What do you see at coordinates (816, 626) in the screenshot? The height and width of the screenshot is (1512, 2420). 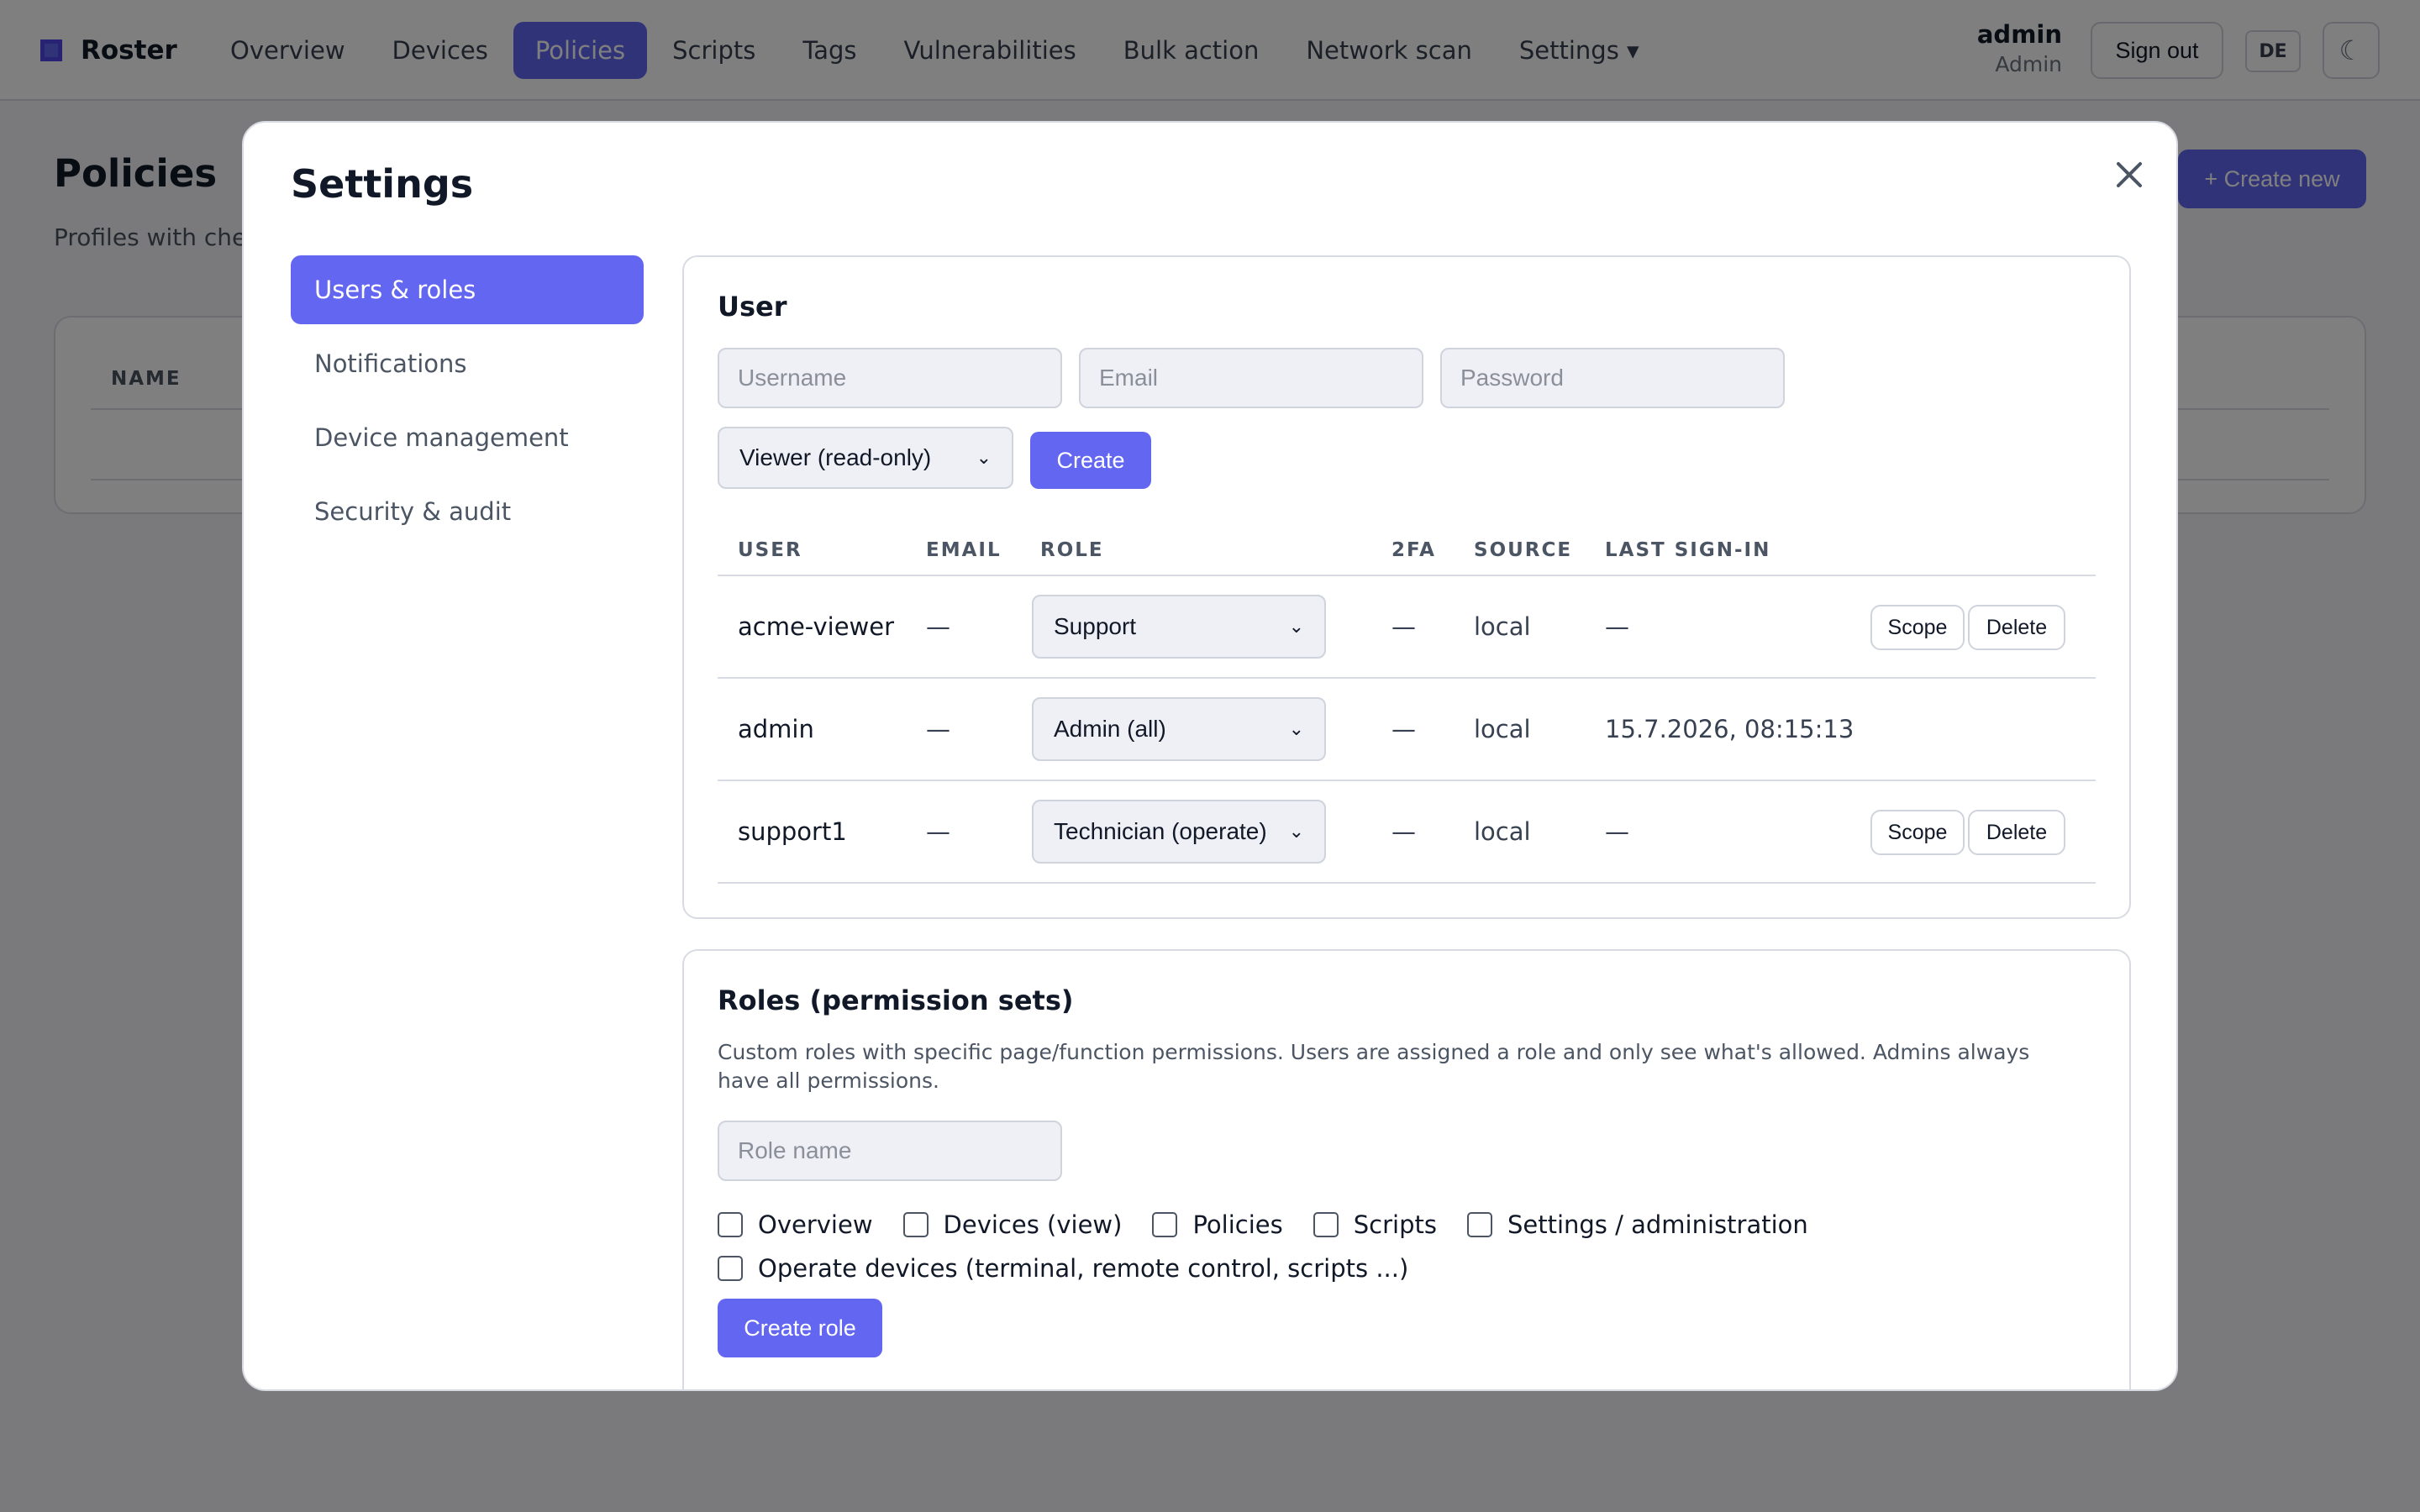 I see `cell-user: acme-viewer` at bounding box center [816, 626].